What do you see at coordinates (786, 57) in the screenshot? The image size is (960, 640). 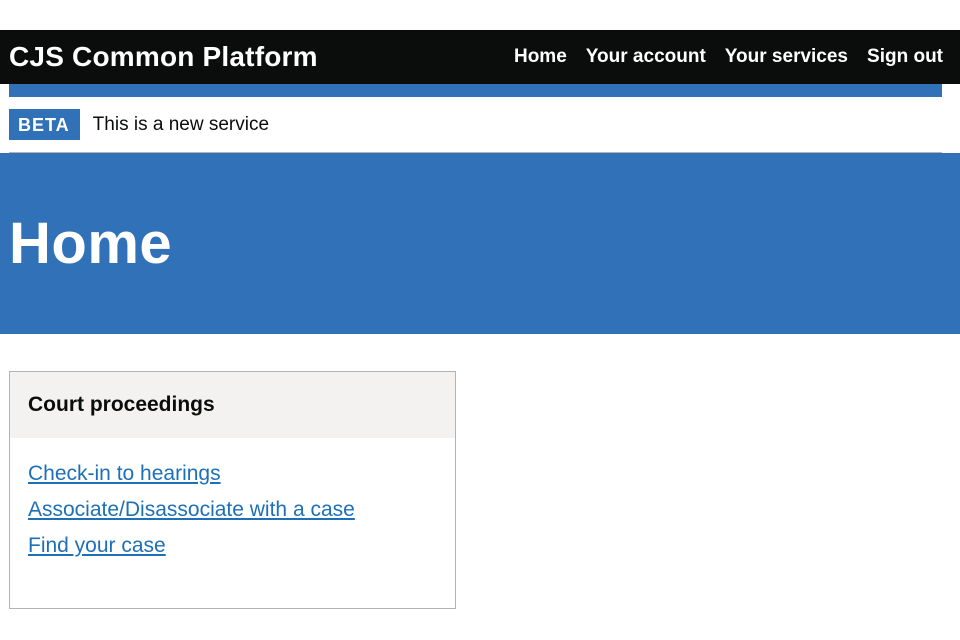 I see `nav-link-your-services: Your services` at bounding box center [786, 57].